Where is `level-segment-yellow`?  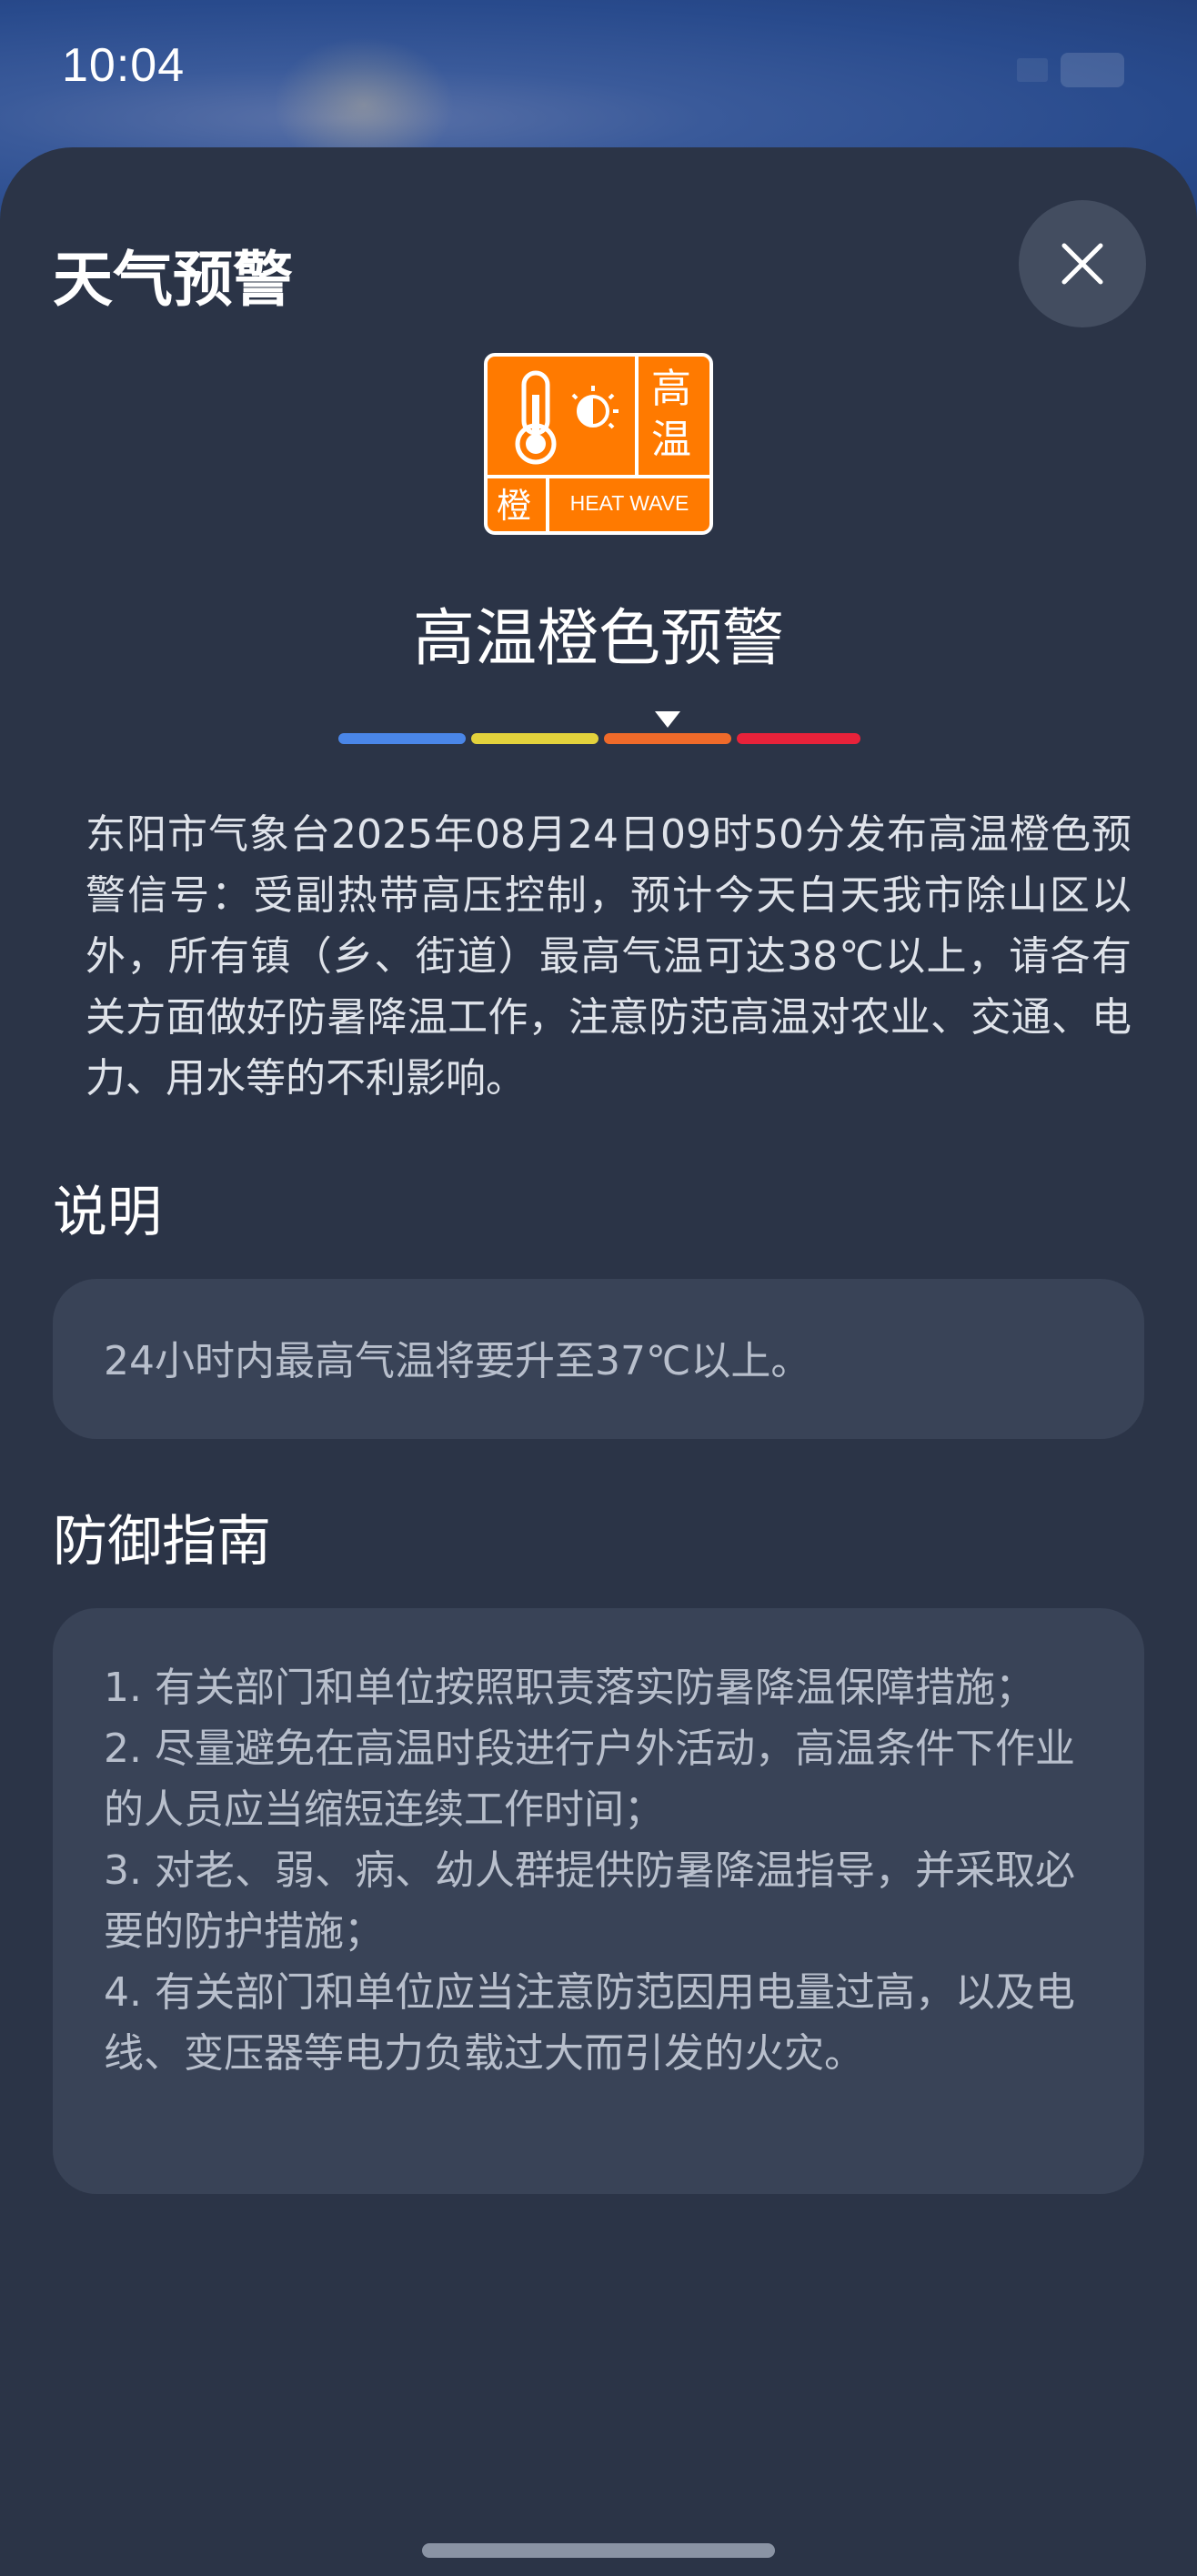 level-segment-yellow is located at coordinates (534, 738).